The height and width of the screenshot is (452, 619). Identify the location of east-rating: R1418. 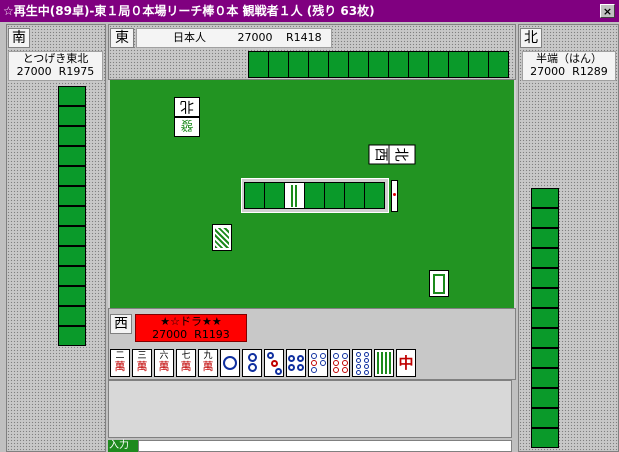
(304, 37).